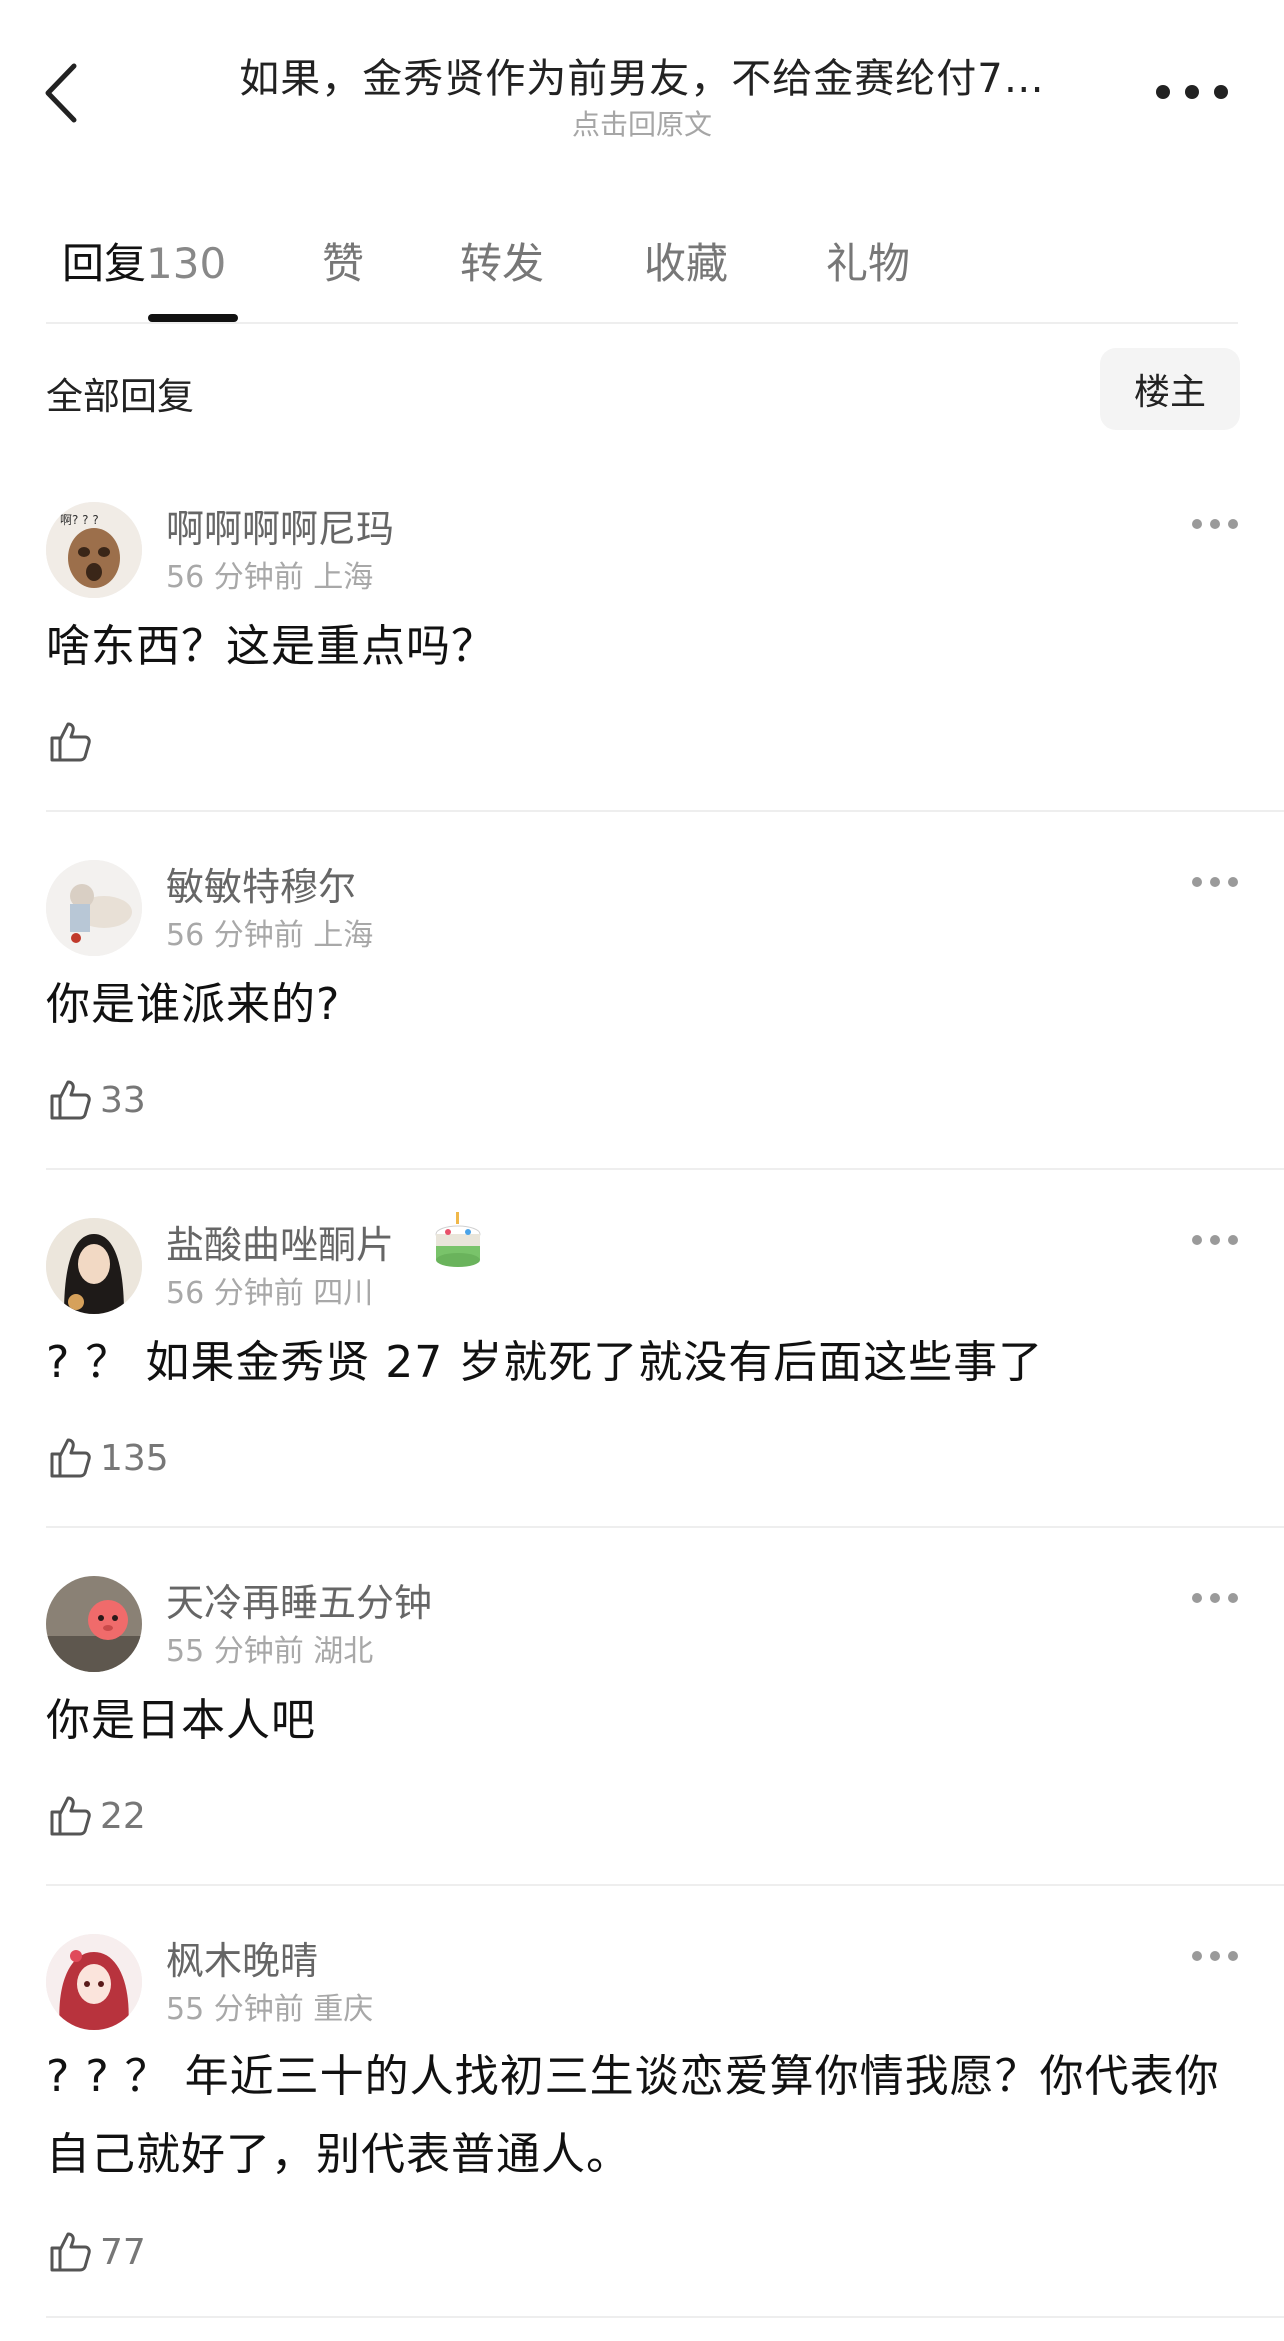  Describe the element at coordinates (299, 1599) in the screenshot. I see `comment-username: 天冷再睡五分钟` at that location.